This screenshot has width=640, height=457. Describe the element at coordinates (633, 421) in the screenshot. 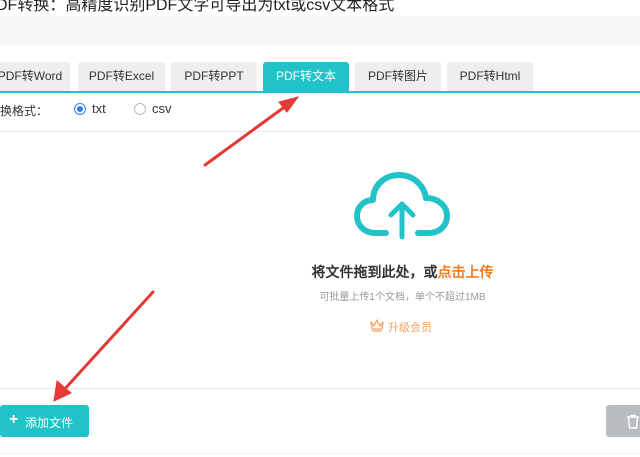

I see `trash-icon` at that location.